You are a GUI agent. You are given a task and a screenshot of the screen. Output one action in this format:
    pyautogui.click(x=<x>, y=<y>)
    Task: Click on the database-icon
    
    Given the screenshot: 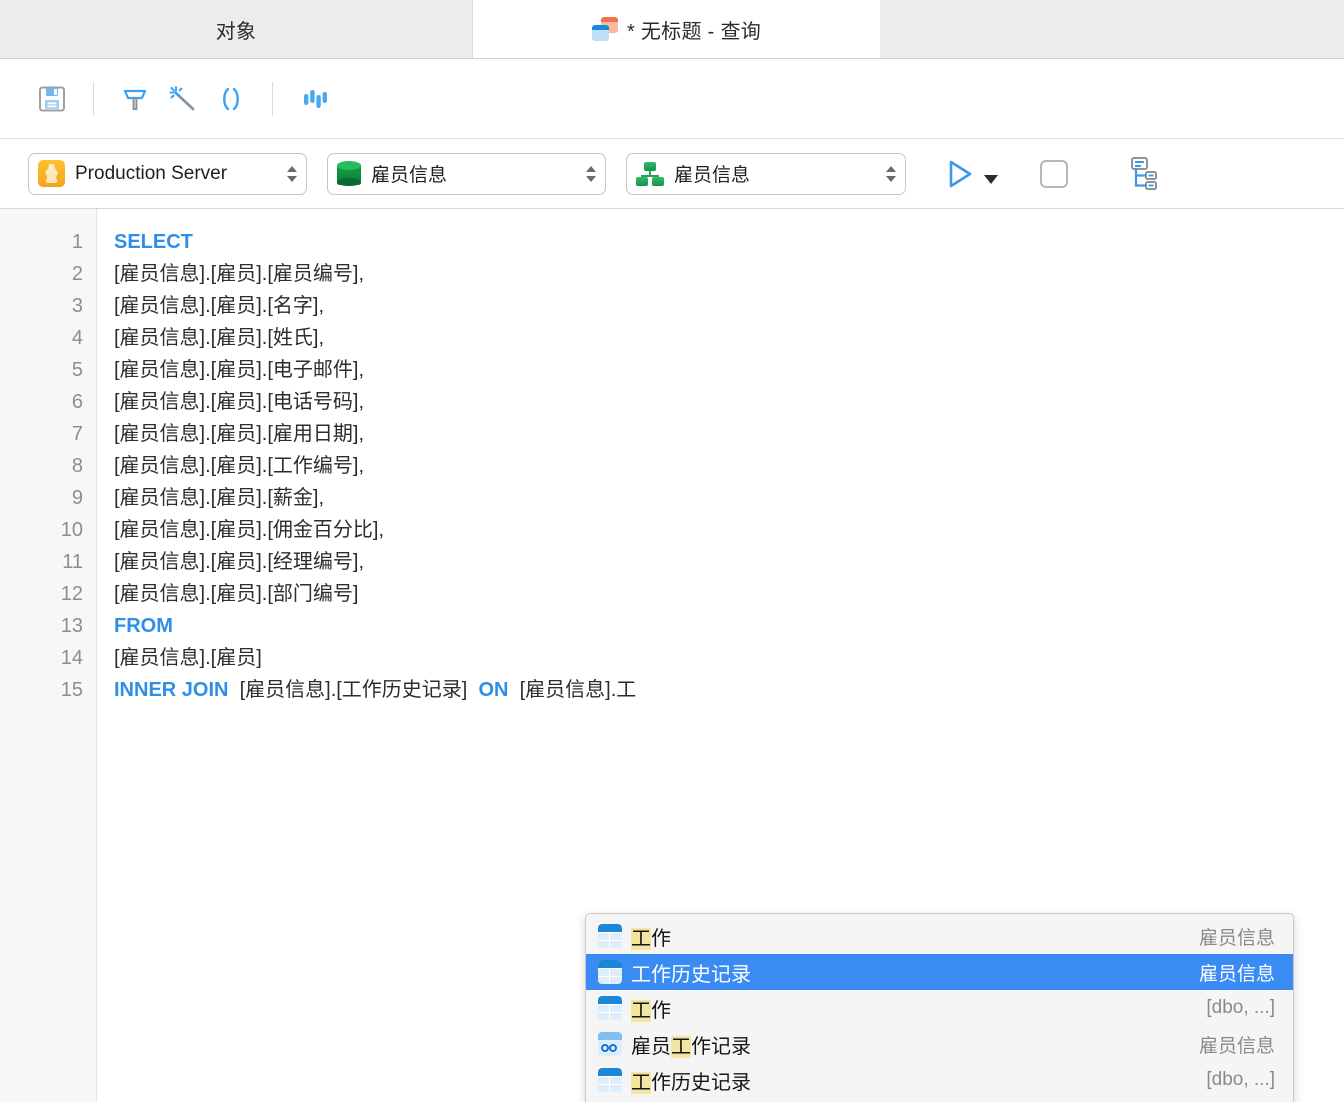 What is the action you would take?
    pyautogui.click(x=349, y=173)
    